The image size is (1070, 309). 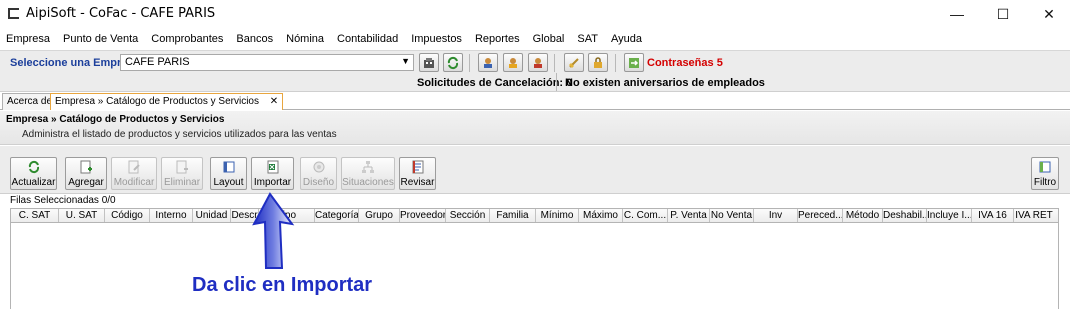 I want to click on column-header: Sección, so click(x=468, y=215).